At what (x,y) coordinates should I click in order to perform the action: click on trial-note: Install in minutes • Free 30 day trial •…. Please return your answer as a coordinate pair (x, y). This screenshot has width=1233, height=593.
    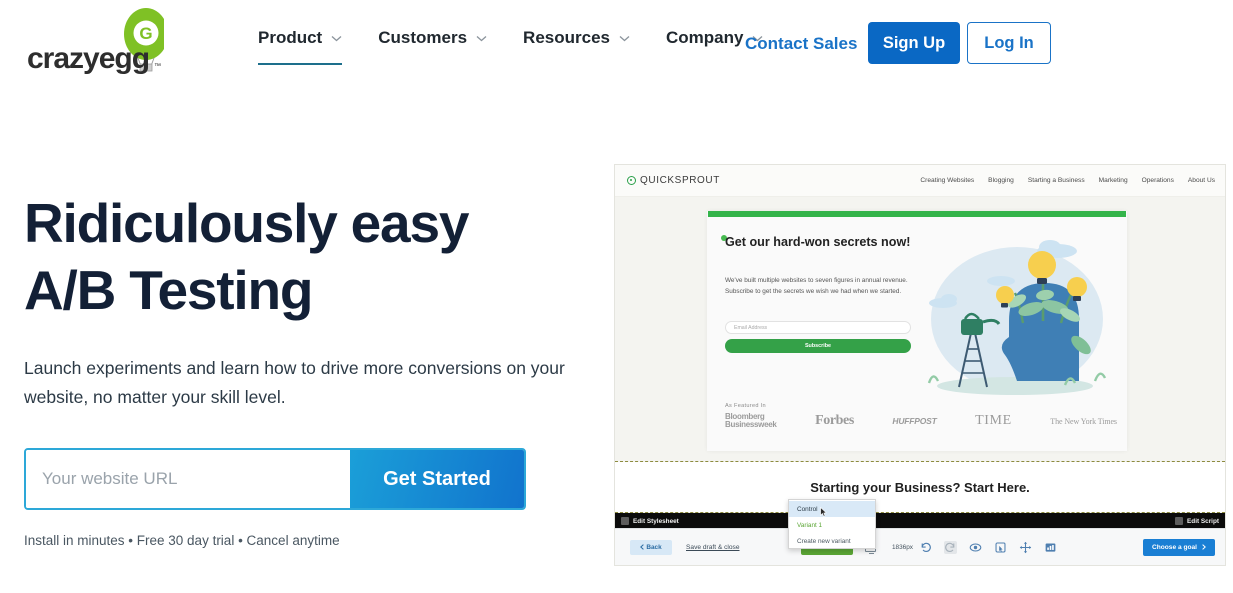
    Looking at the image, I should click on (182, 540).